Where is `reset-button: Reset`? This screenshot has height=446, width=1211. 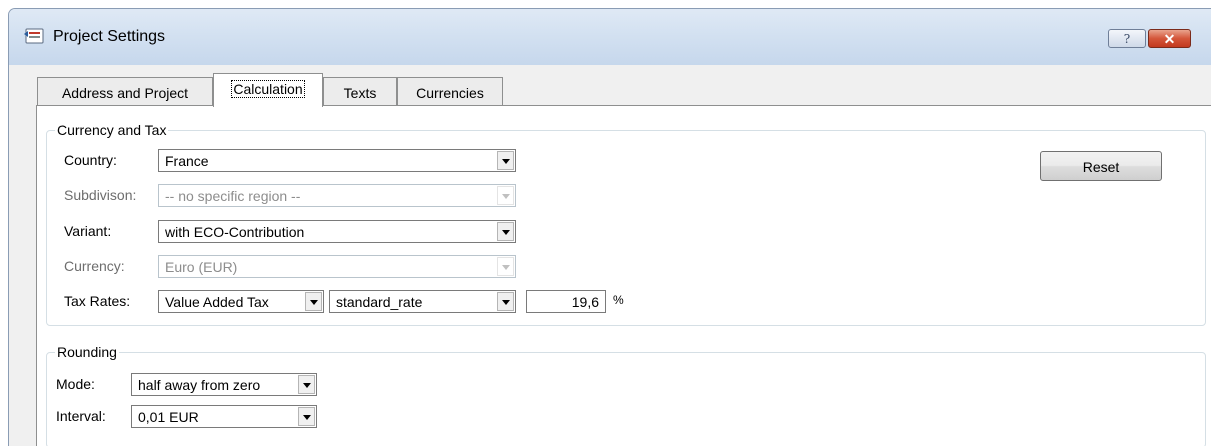 reset-button: Reset is located at coordinates (1101, 166).